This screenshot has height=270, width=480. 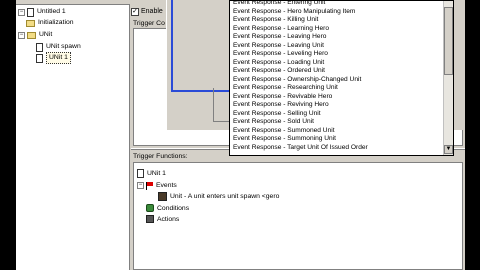 What do you see at coordinates (162, 196) in the screenshot?
I see `unit-icon` at bounding box center [162, 196].